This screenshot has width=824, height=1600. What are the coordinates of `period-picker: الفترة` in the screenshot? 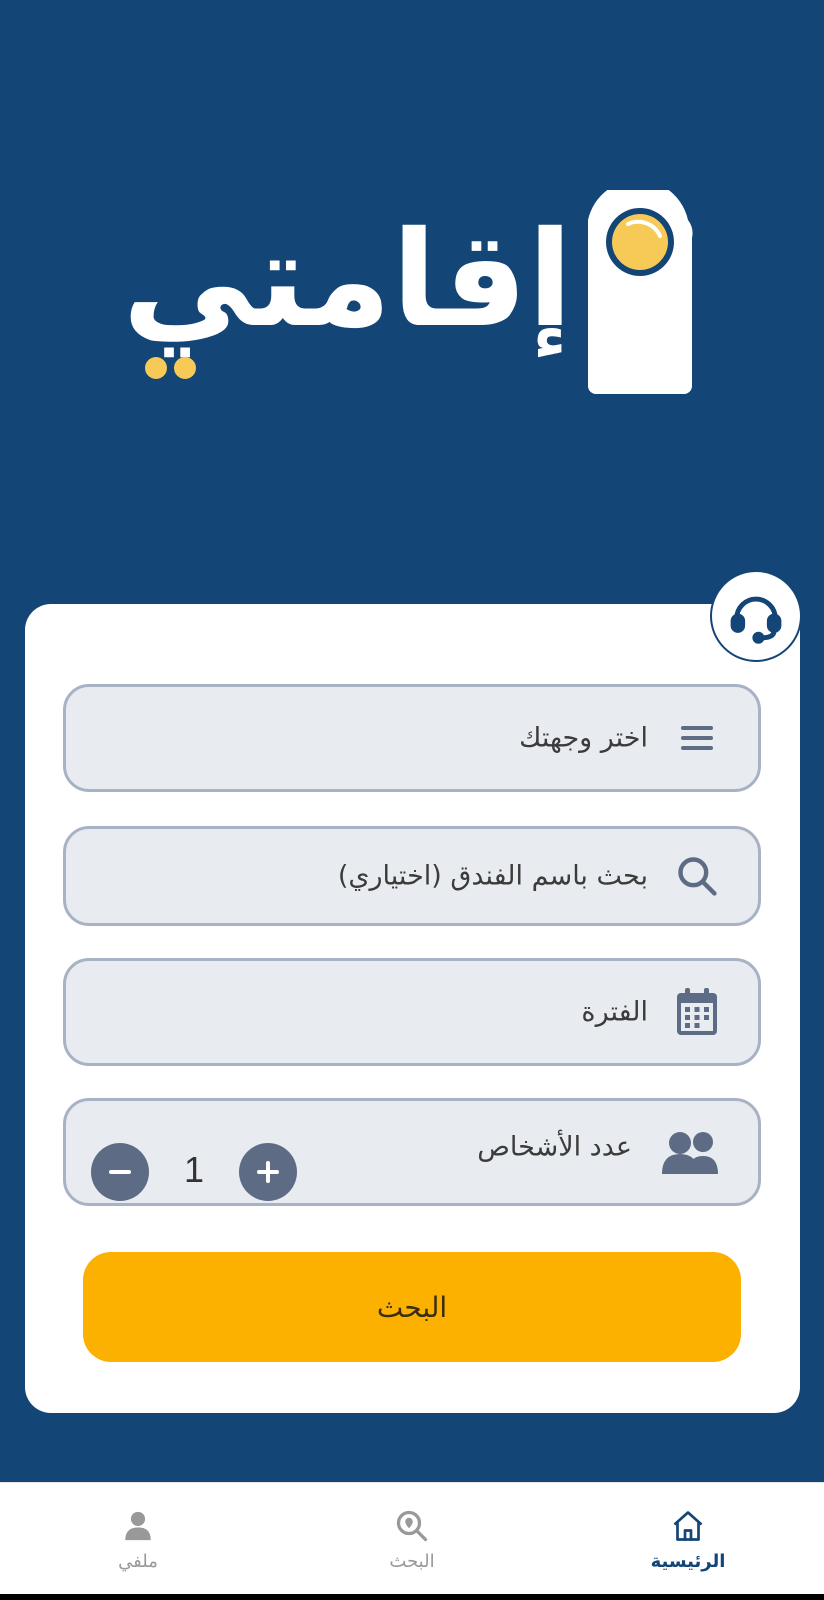 It's located at (412, 1012).